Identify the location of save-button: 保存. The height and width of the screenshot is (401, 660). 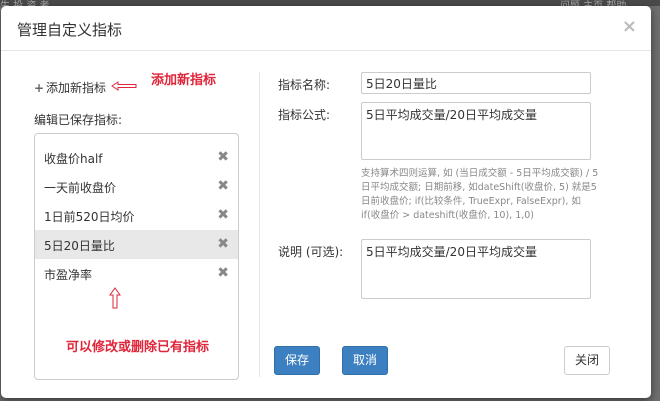
(297, 360).